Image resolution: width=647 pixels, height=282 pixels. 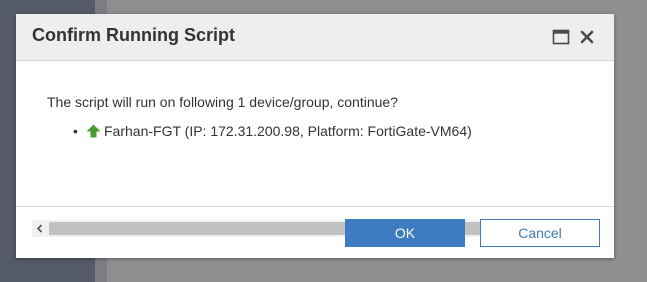 I want to click on close-button, so click(x=587, y=37).